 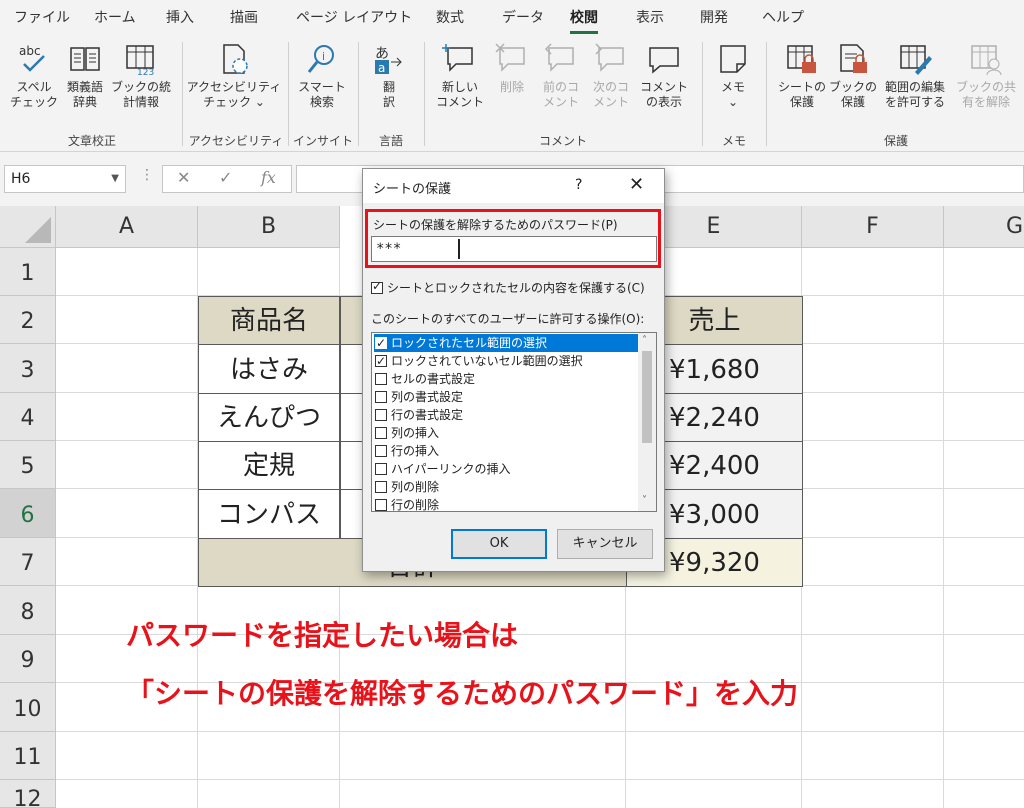 I want to click on cell-product-name: えんぴつ, so click(x=269, y=417).